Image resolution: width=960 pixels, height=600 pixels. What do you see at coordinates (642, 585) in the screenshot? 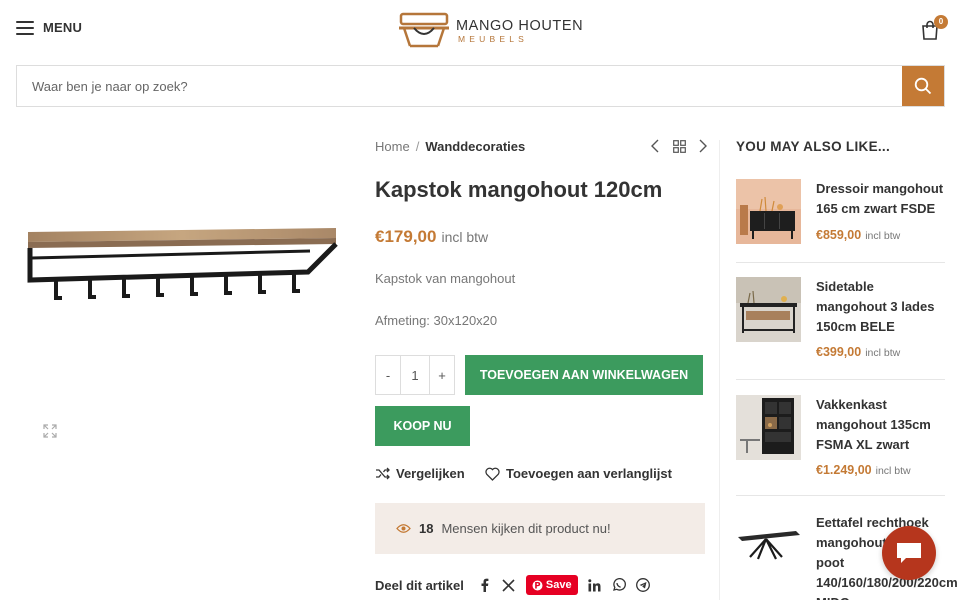
I see `telegram-icon` at bounding box center [642, 585].